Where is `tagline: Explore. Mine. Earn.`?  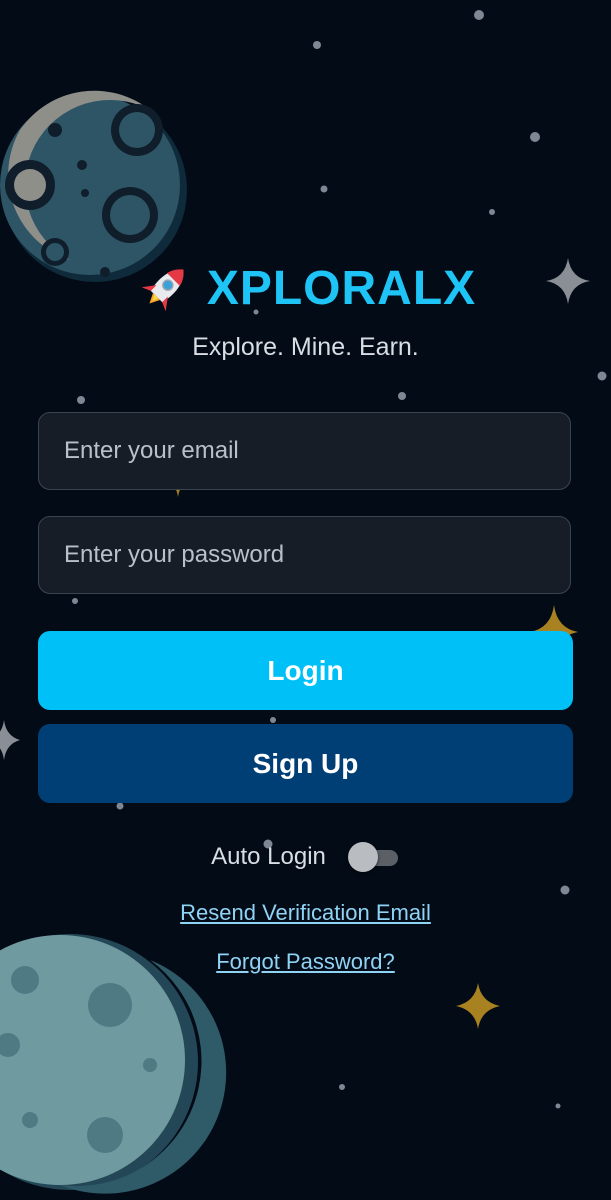 tagline: Explore. Mine. Earn. is located at coordinates (305, 347).